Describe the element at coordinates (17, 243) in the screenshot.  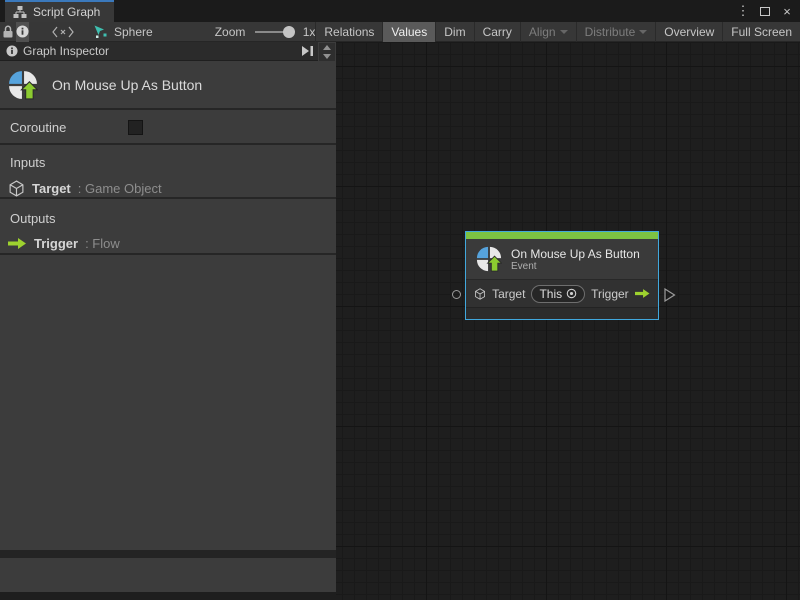
I see `flow-arrow-icon` at that location.